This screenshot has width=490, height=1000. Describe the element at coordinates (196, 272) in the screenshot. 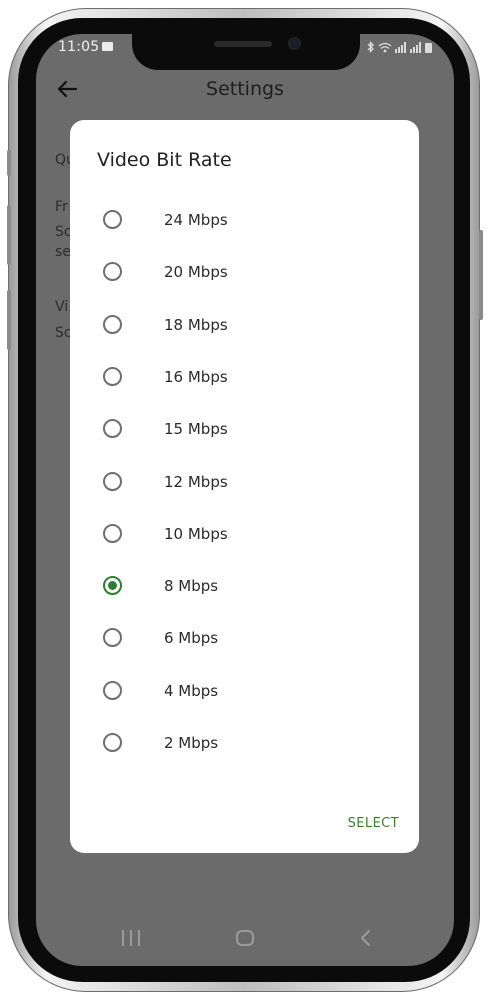

I see `option-label: 20 Mbps` at that location.